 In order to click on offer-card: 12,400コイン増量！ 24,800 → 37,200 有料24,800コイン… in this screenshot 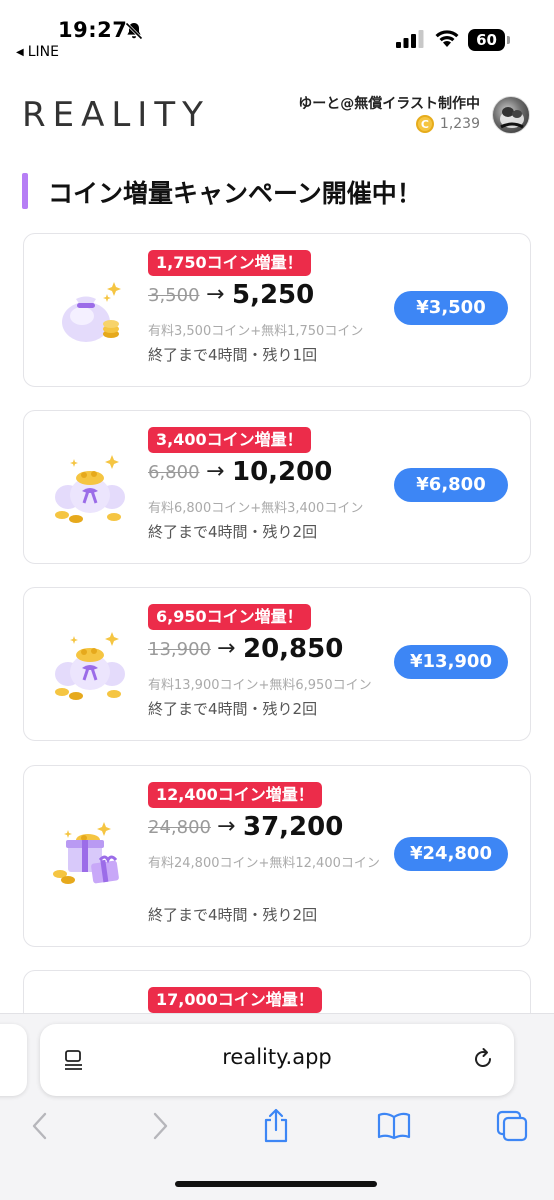, I will do `click(277, 856)`.